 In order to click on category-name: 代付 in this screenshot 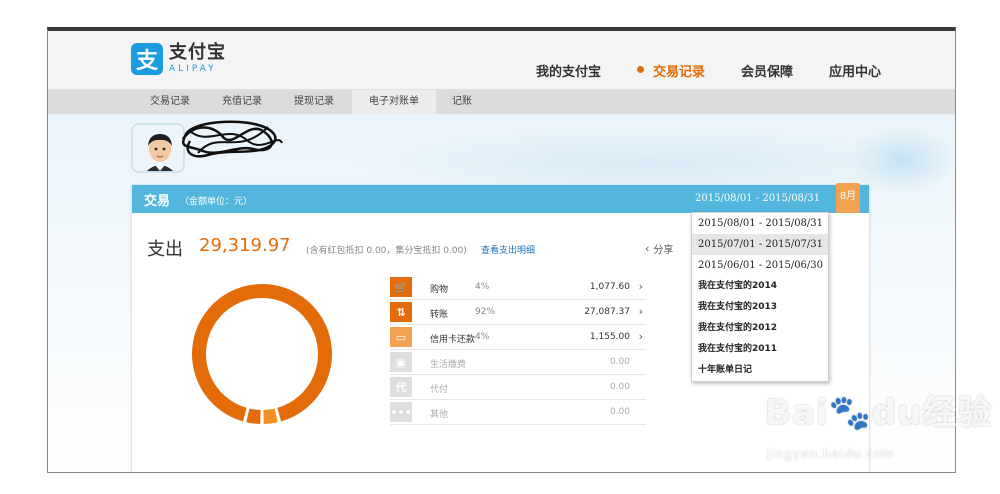, I will do `click(439, 390)`.